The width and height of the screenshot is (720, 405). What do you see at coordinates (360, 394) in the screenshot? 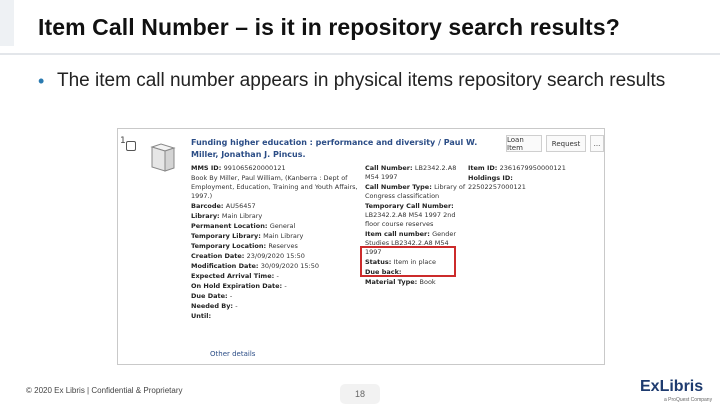
I see `page-number: 18` at bounding box center [360, 394].